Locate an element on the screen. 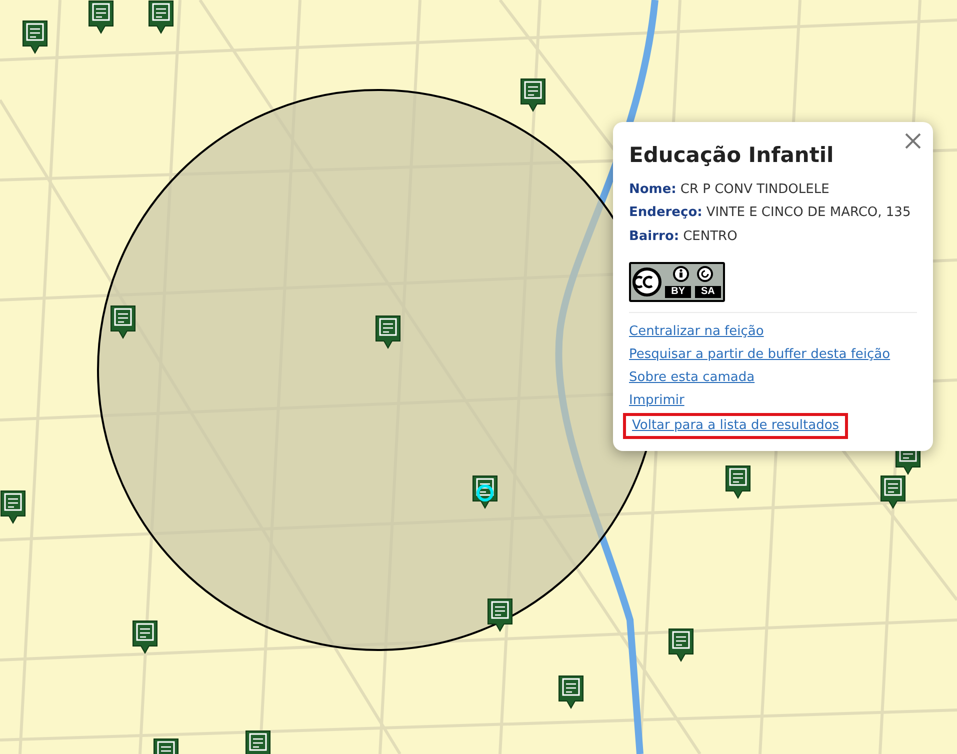 The width and height of the screenshot is (957, 754). share-alike-icon is located at coordinates (705, 274).